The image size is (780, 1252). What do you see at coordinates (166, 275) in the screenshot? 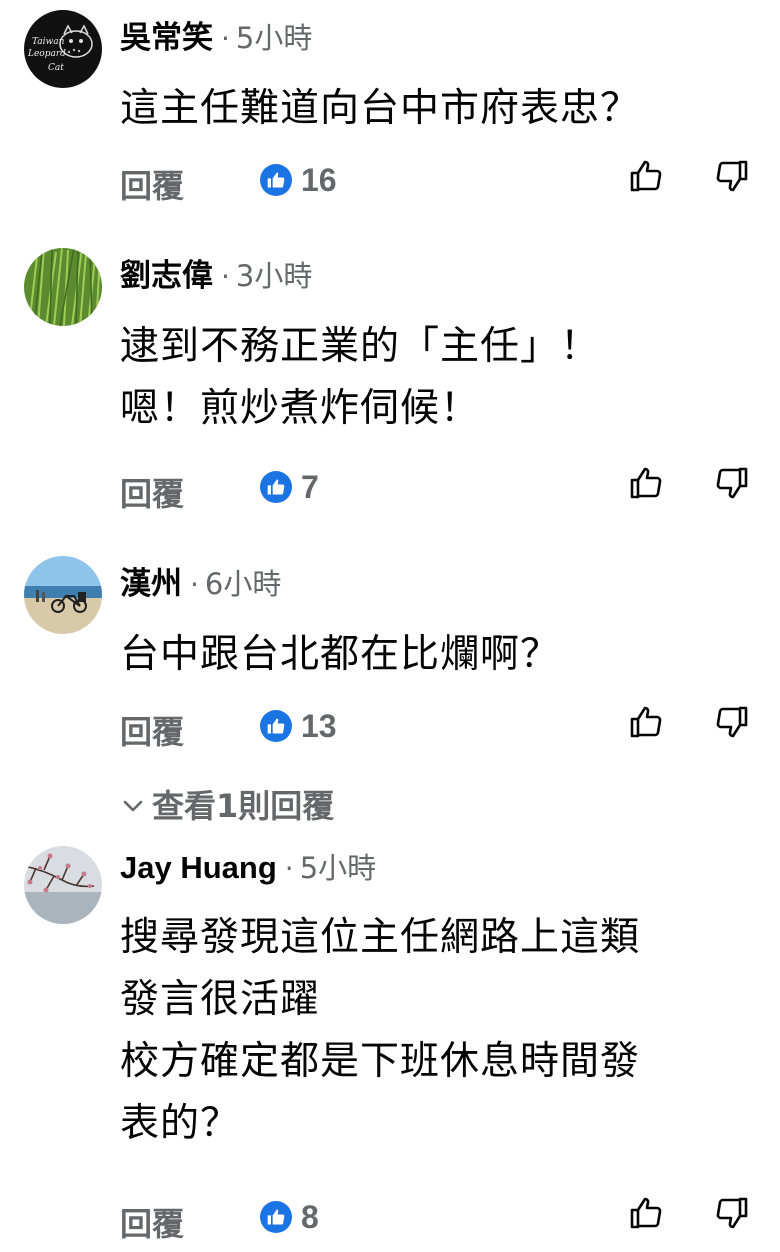
I see `author-name: 劉志偉` at bounding box center [166, 275].